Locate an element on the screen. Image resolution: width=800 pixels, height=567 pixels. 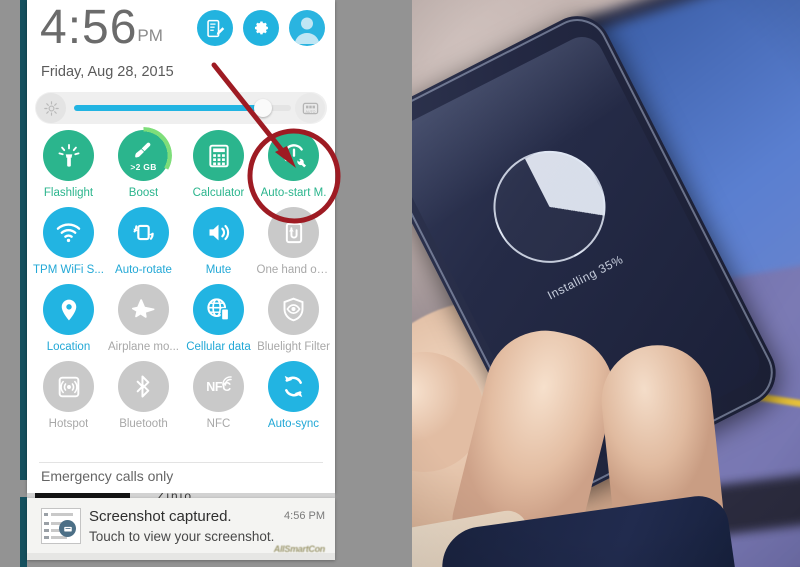
tile-hotspot: Hotspot is located at coordinates (68, 395).